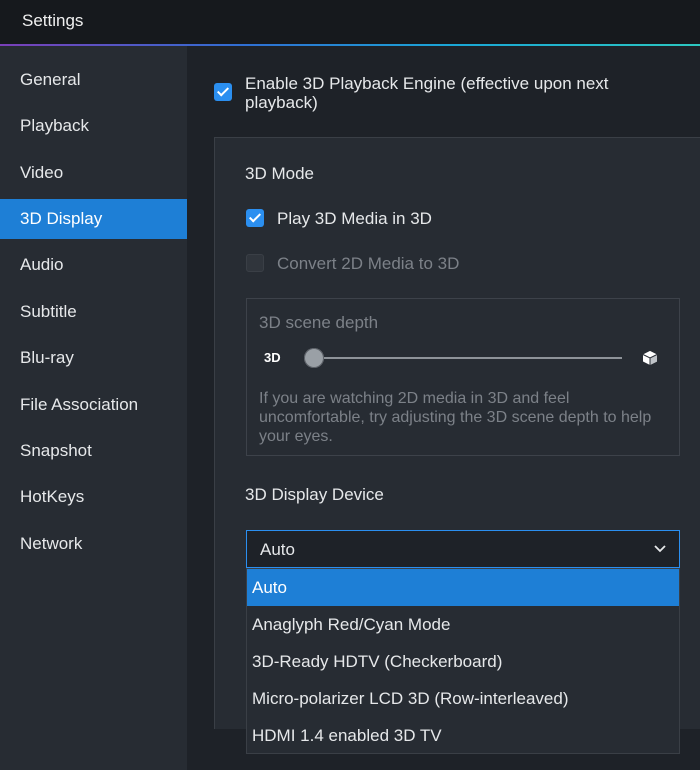 Image resolution: width=700 pixels, height=770 pixels. I want to click on display-device-select: Auto, so click(463, 549).